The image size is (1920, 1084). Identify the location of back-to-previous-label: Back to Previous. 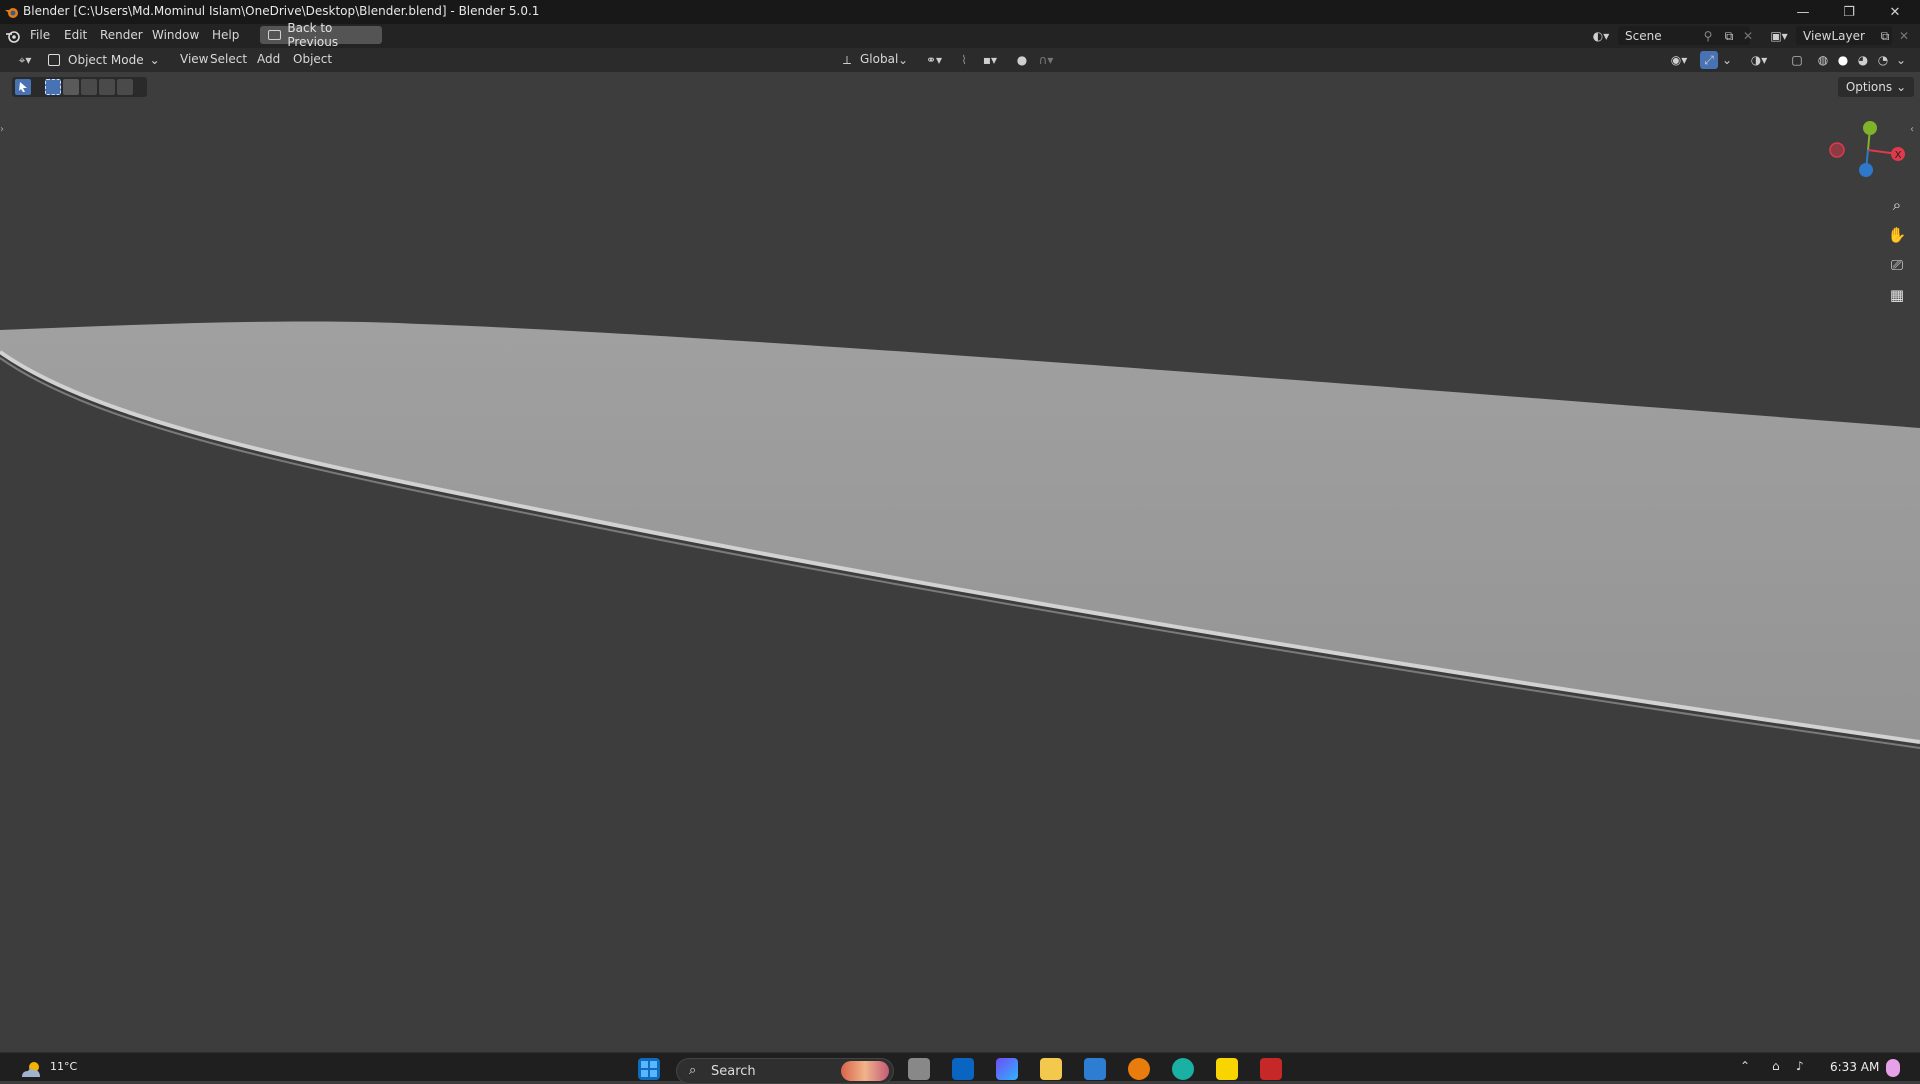
(313, 35).